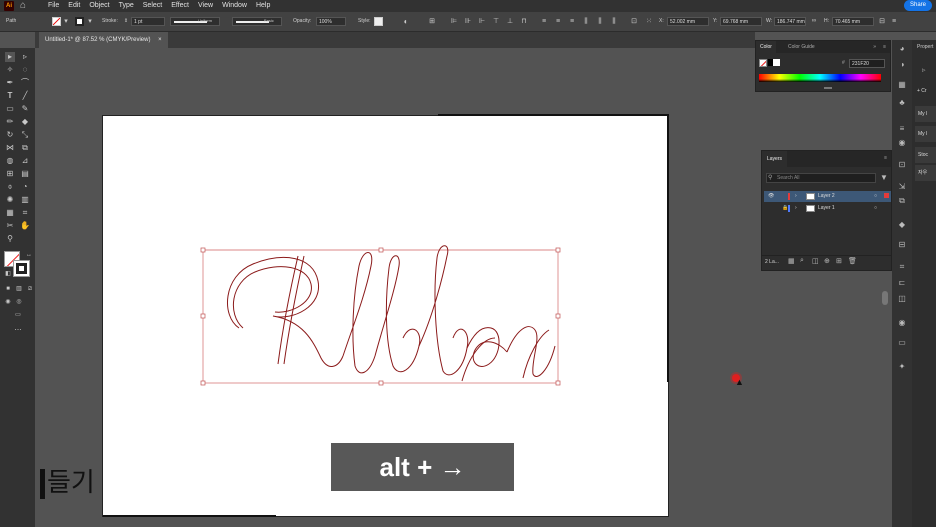  Describe the element at coordinates (468, 21) in the screenshot. I see `align-center-icon: ⊪` at that location.